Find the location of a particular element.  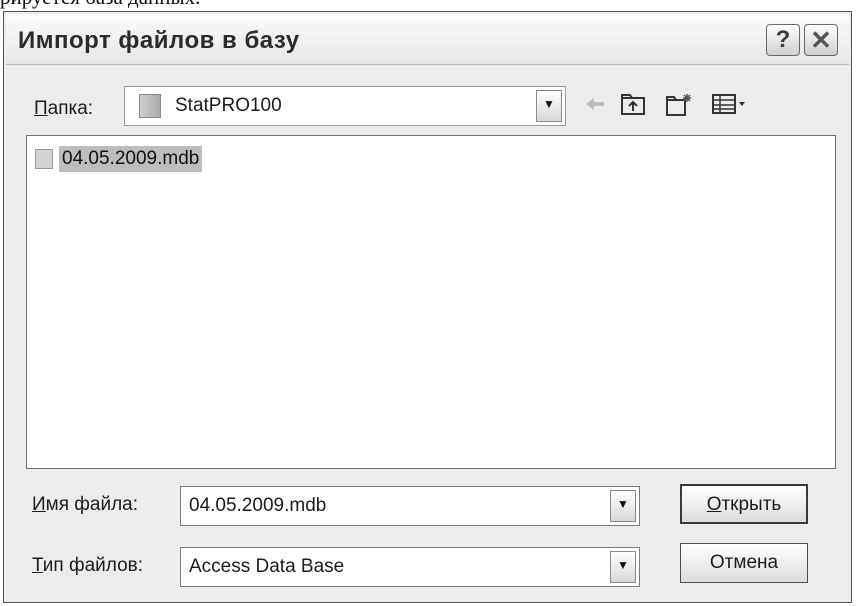

dialog-titlebar: Импорт файлов в базу ? ✕ is located at coordinates (427, 39).